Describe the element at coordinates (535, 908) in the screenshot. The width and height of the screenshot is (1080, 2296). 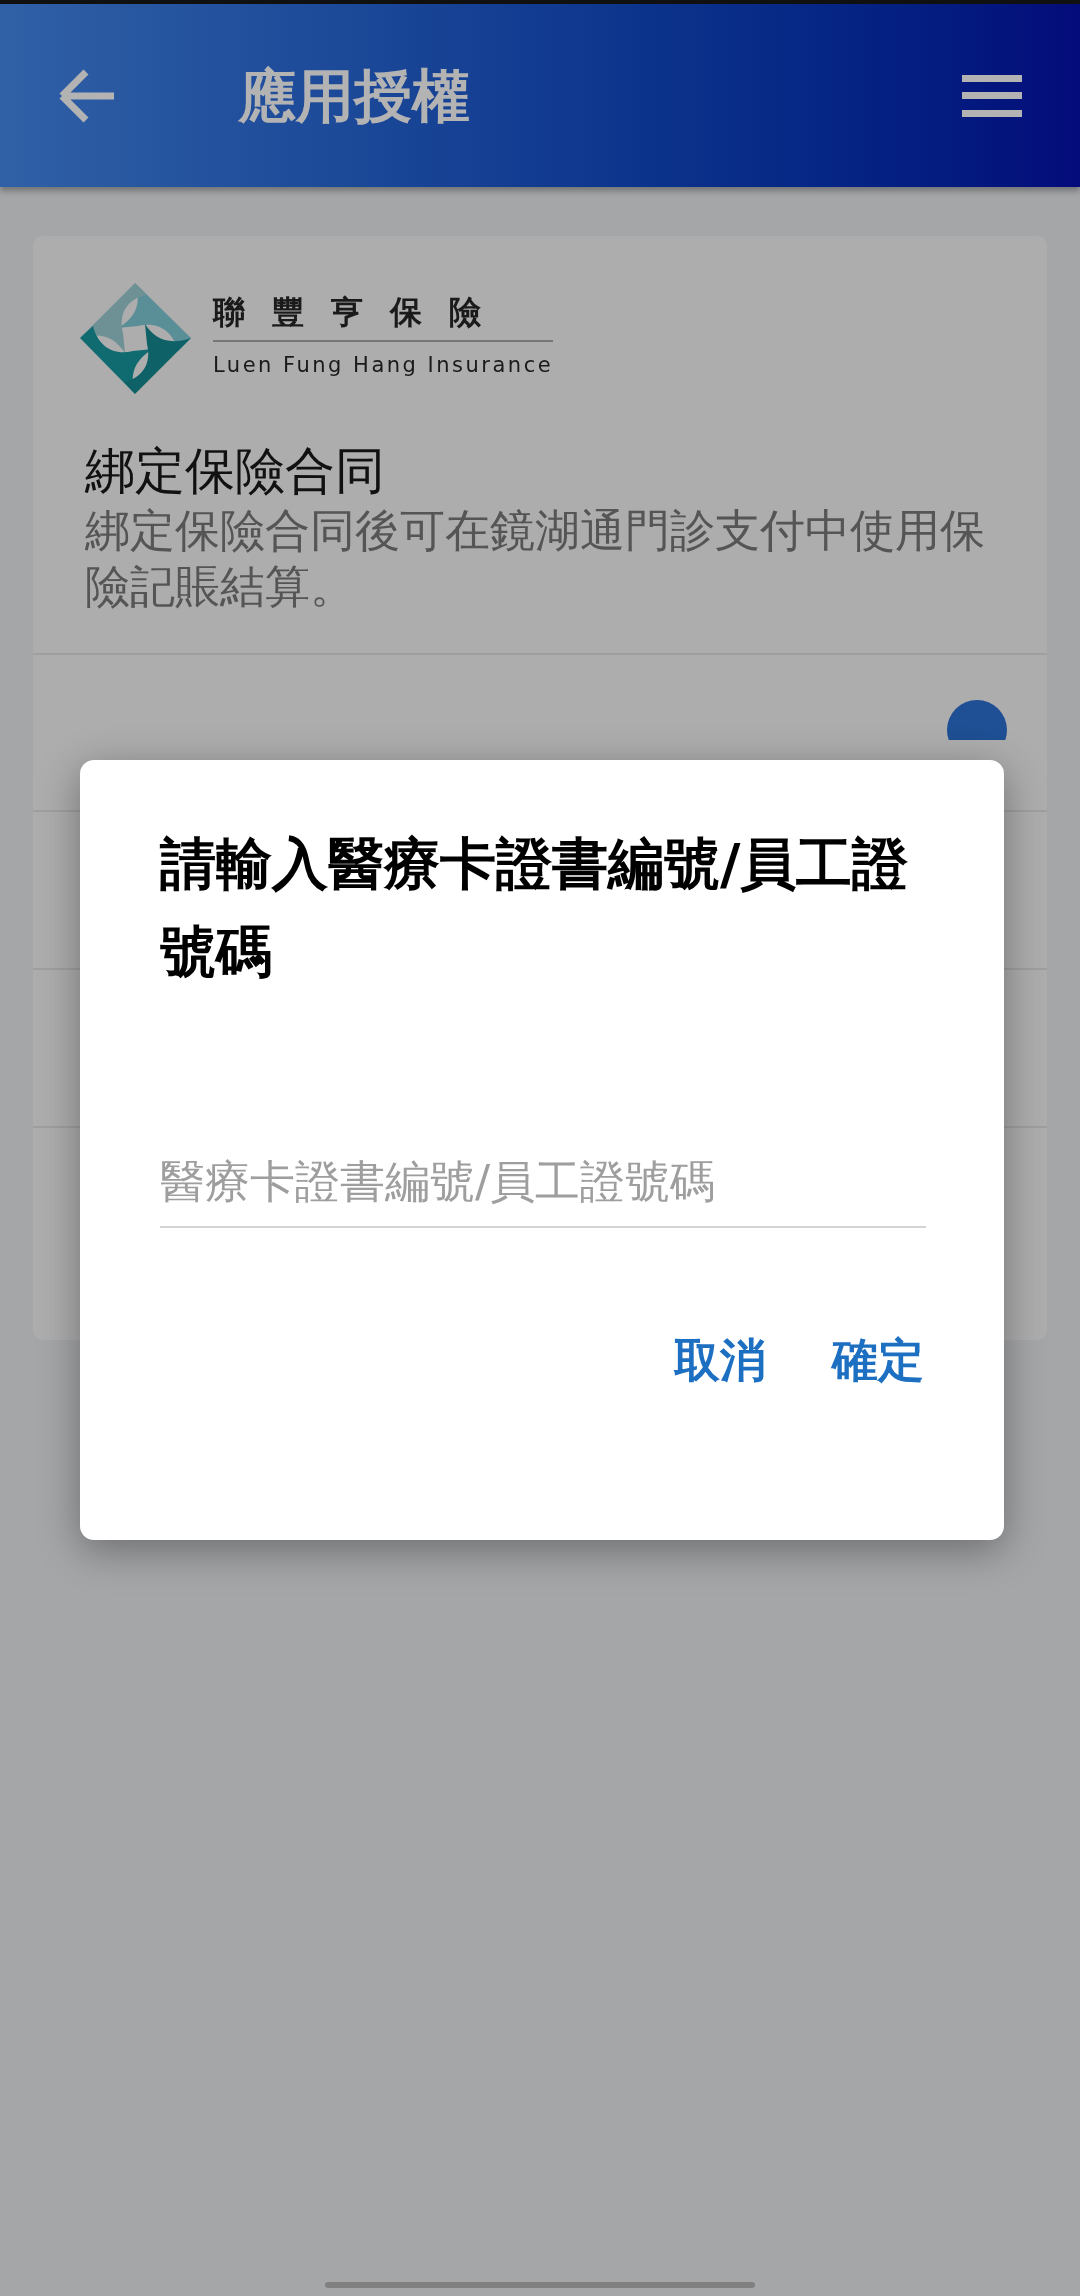
I see `dialog-title: 請輸入醫療卡證書編號/員工證號碼` at that location.